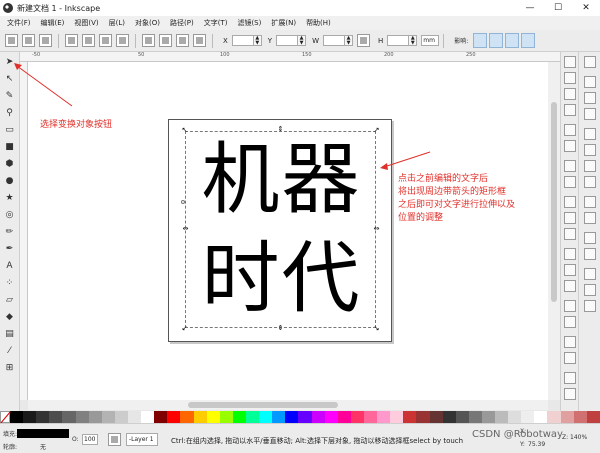 The width and height of the screenshot is (600, 453). I want to click on lock-ratio-icon, so click(363, 40).